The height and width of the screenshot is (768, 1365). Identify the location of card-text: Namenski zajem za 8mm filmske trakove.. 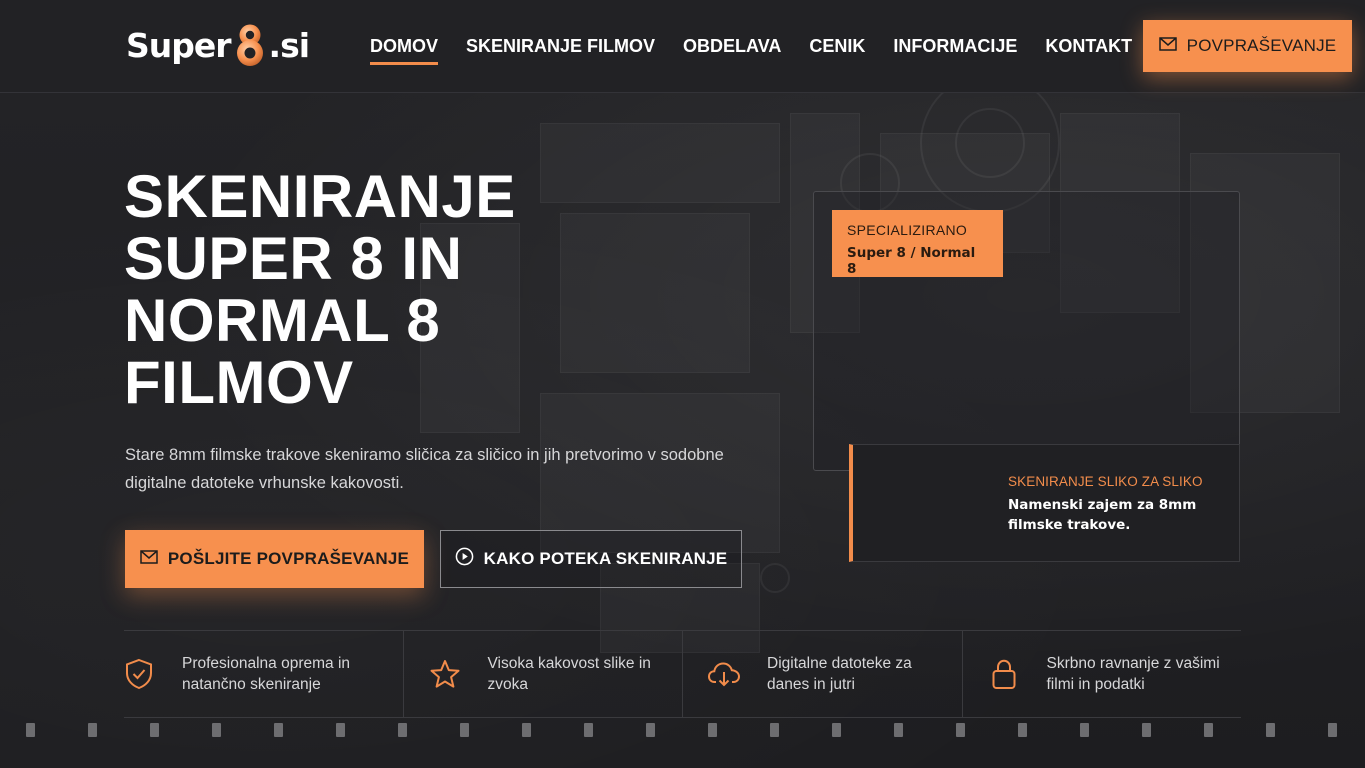
(1102, 515).